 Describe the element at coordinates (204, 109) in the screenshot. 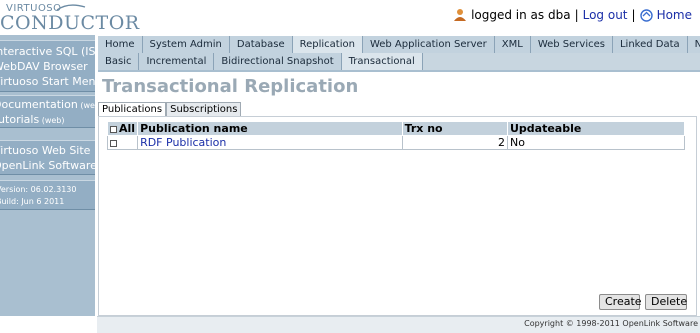

I see `tab-subscriptions: Subscriptions` at that location.